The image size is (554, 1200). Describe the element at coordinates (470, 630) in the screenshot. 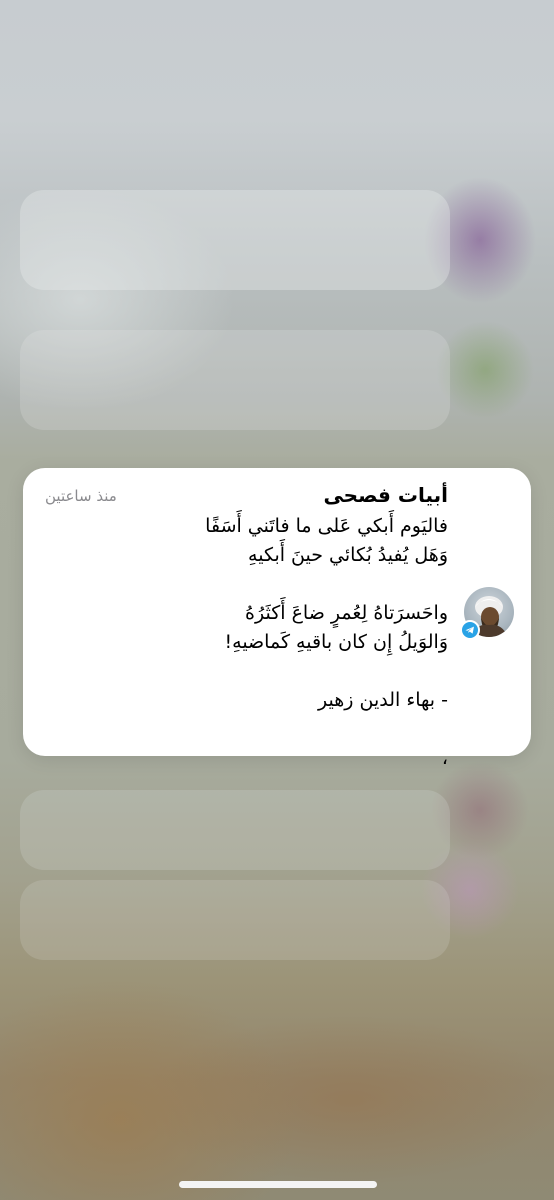

I see `telegram-icon` at that location.